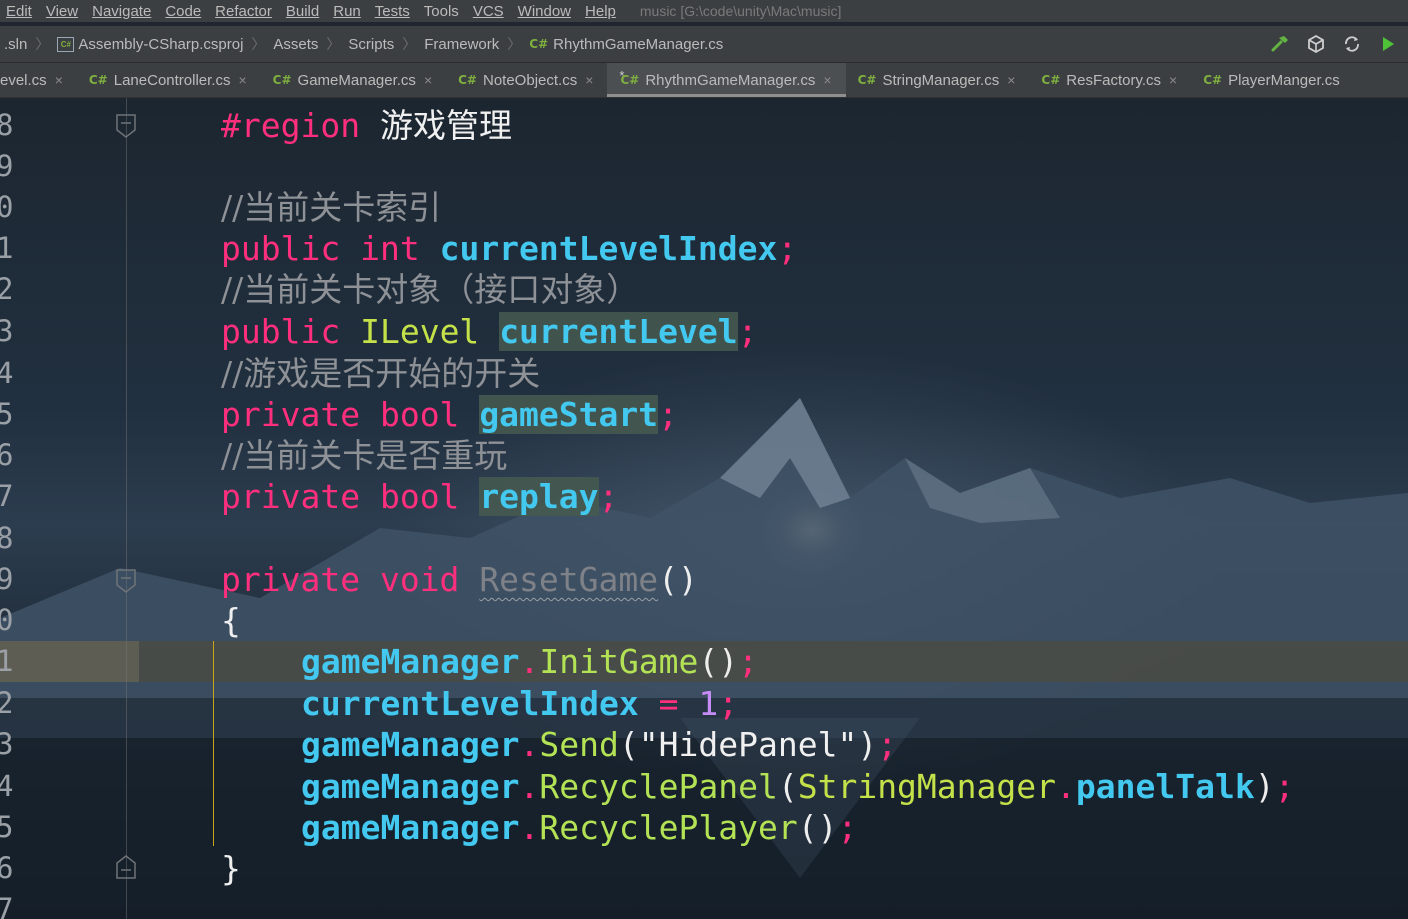  What do you see at coordinates (668, 827) in the screenshot?
I see `method-identifier: RecyclePlayer` at bounding box center [668, 827].